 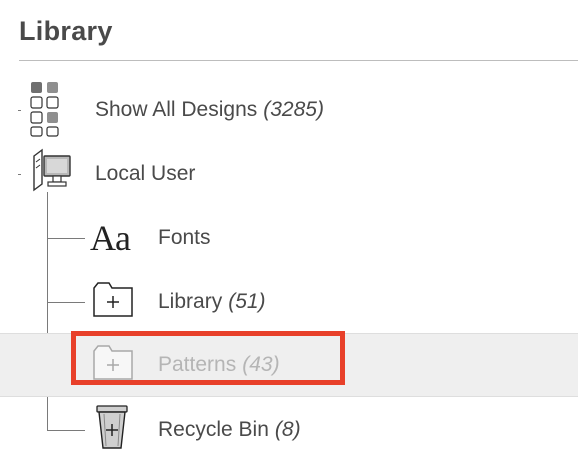 I want to click on tree-item-label: Local User, so click(x=145, y=174).